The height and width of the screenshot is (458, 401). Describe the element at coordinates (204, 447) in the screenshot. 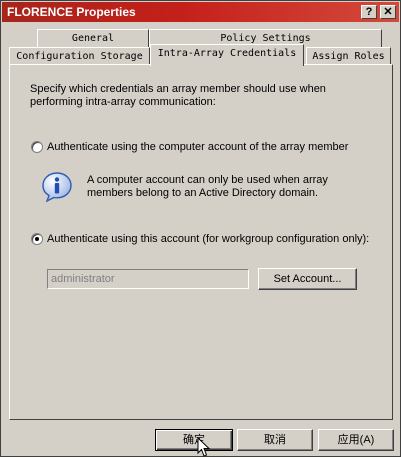

I see `mouse-pointer-icon` at that location.